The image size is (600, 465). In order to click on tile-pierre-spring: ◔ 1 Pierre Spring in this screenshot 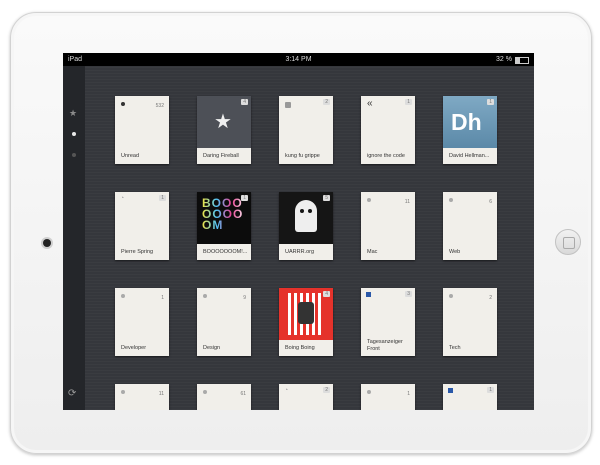, I will do `click(142, 226)`.